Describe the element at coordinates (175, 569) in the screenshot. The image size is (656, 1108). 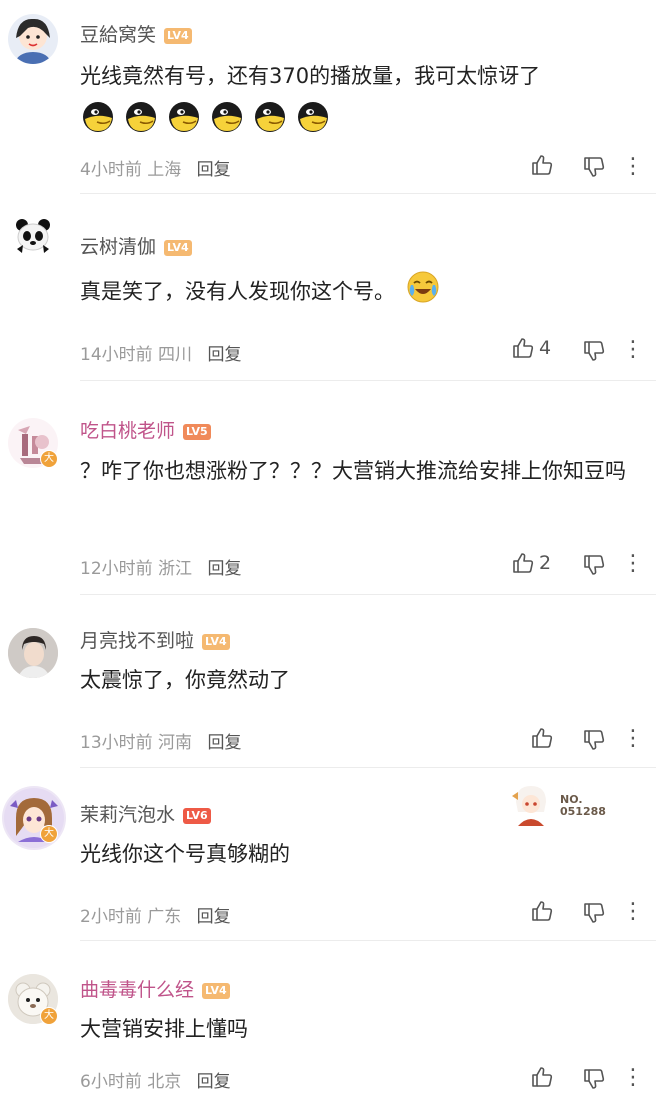
I see `location: 浙江` at that location.